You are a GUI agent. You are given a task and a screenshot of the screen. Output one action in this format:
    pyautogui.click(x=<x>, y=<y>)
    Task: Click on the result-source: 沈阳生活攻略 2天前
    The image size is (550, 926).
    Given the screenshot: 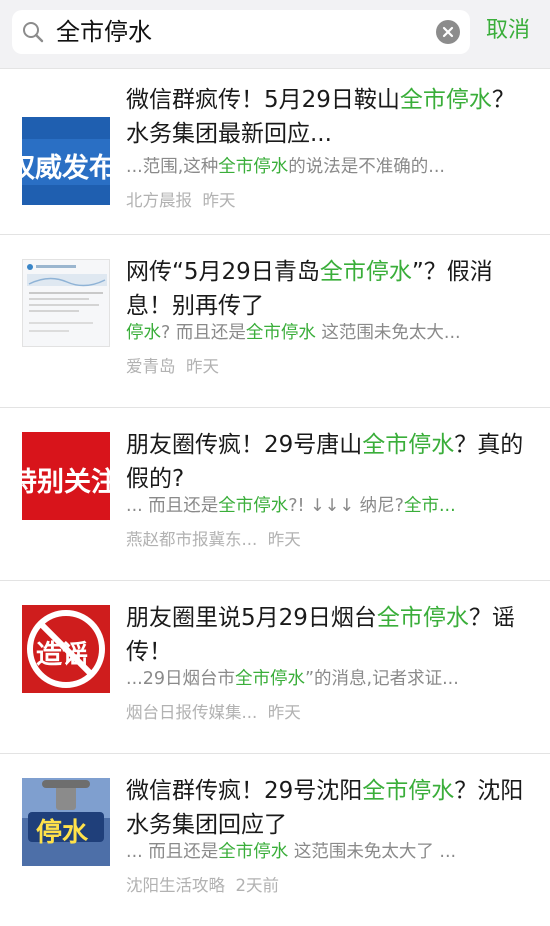 What is the action you would take?
    pyautogui.click(x=202, y=886)
    